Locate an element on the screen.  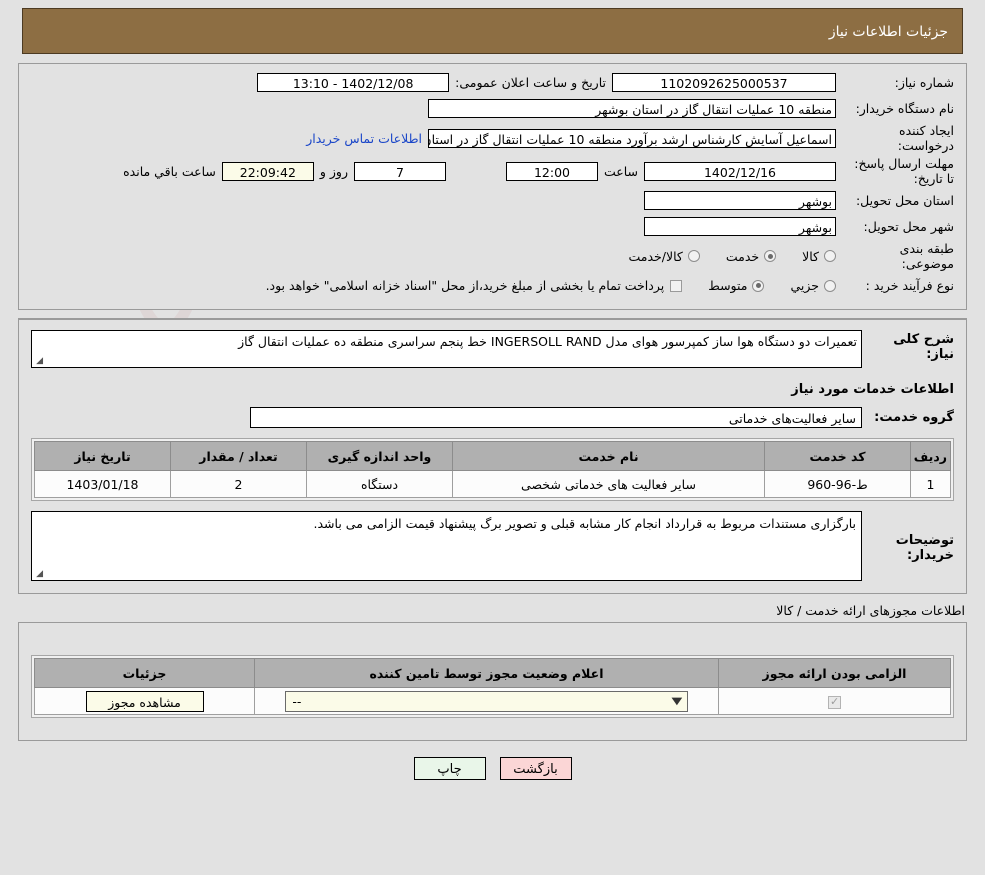
category-option-khedmat: خدمت is located at coordinates (751, 256).